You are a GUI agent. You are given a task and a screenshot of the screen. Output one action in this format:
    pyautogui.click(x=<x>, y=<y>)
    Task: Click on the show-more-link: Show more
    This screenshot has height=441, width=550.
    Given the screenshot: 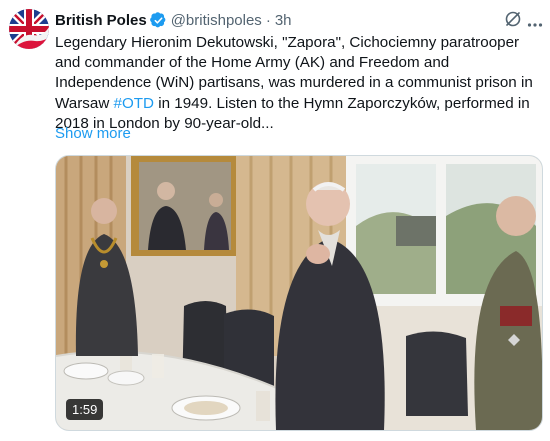 What is the action you would take?
    pyautogui.click(x=93, y=133)
    